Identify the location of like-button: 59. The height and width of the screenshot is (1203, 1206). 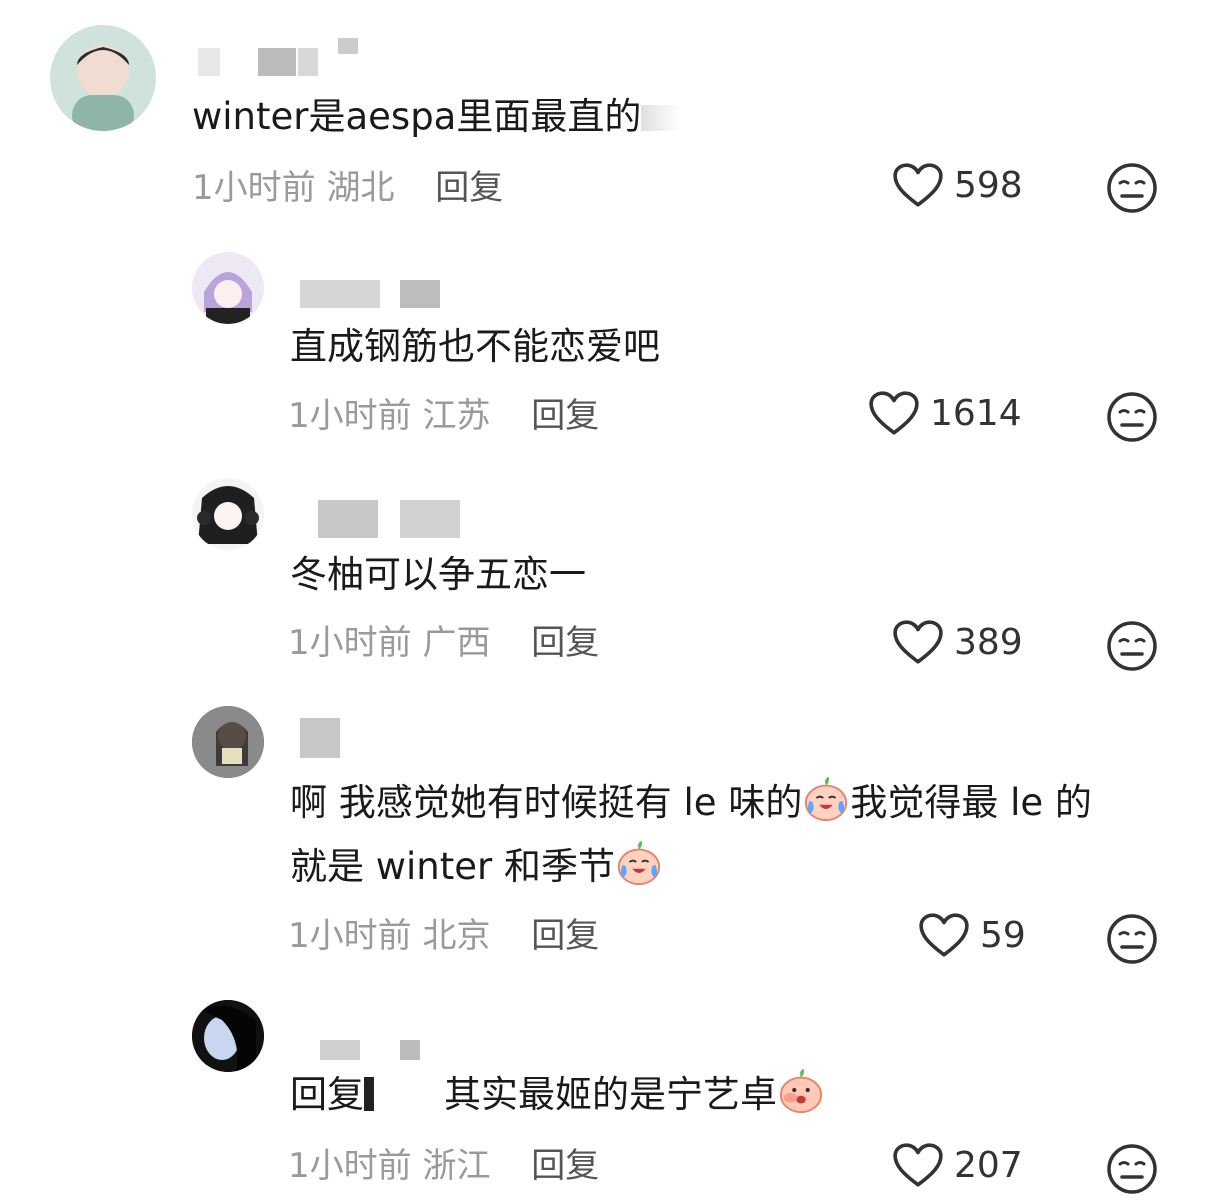
(972, 935).